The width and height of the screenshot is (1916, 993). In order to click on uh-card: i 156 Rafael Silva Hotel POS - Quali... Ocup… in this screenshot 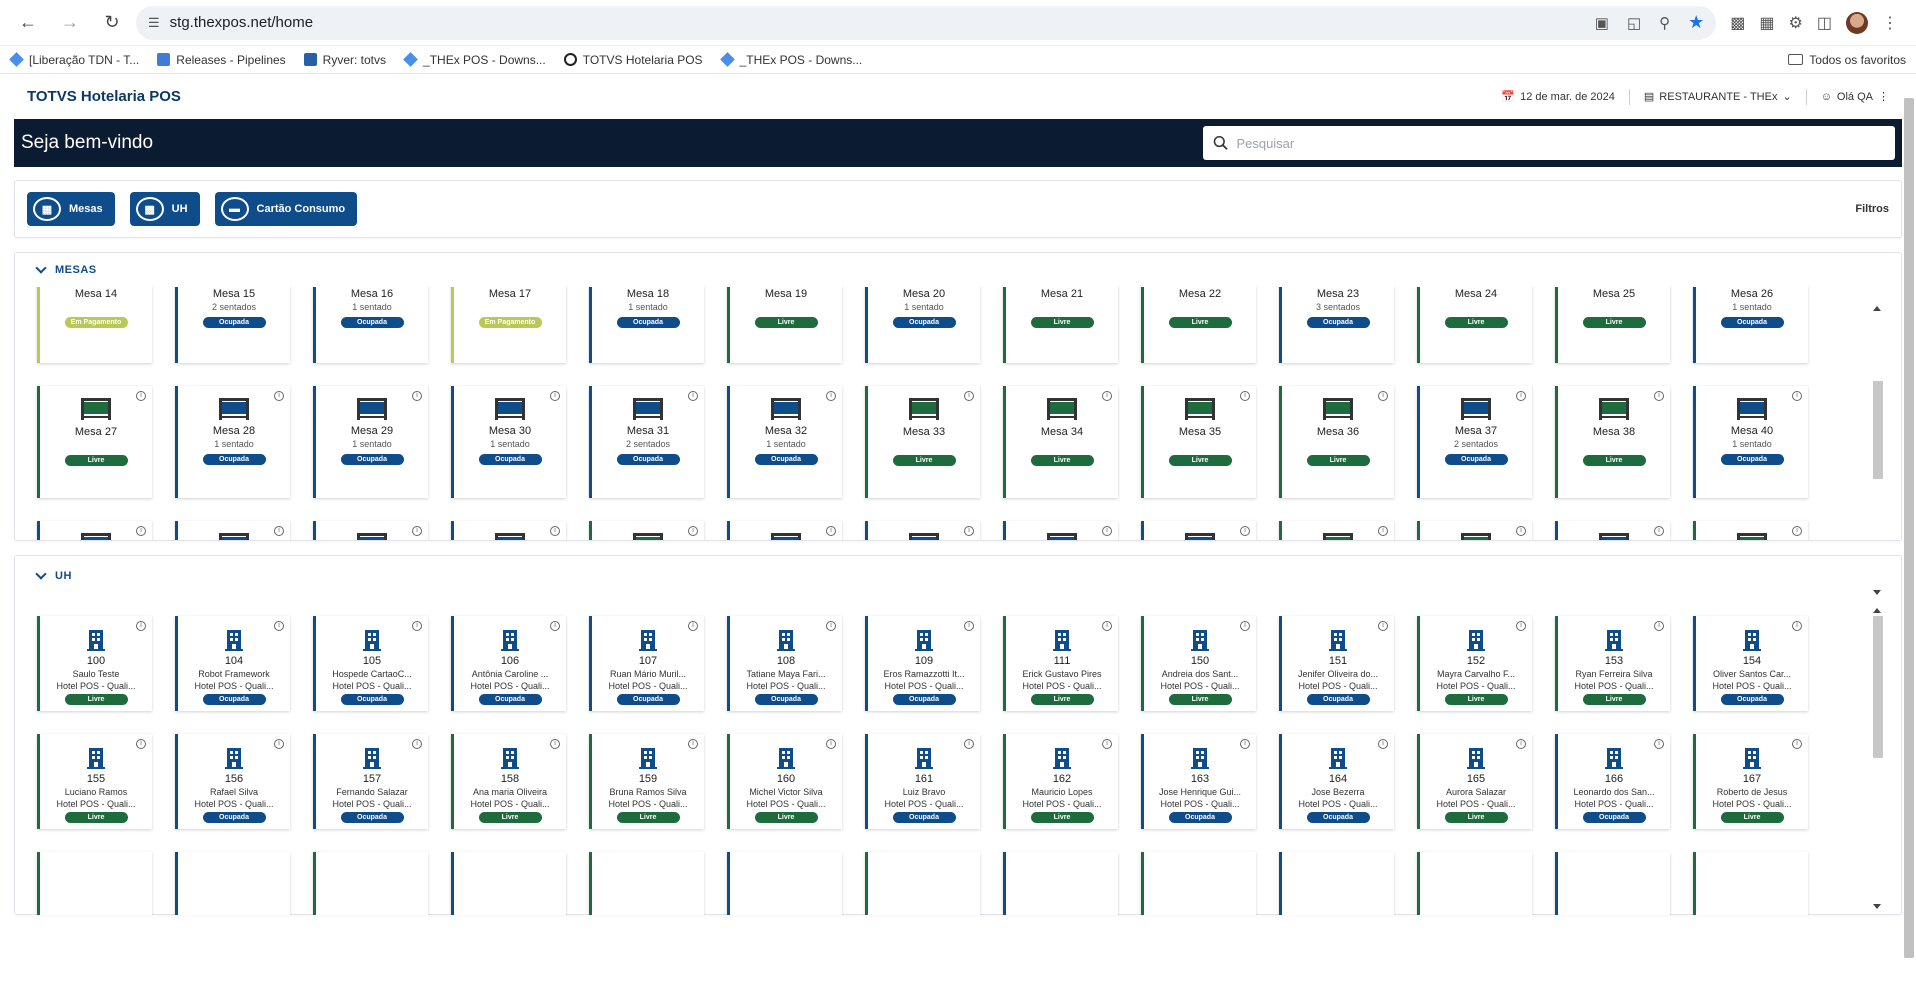, I will do `click(232, 781)`.